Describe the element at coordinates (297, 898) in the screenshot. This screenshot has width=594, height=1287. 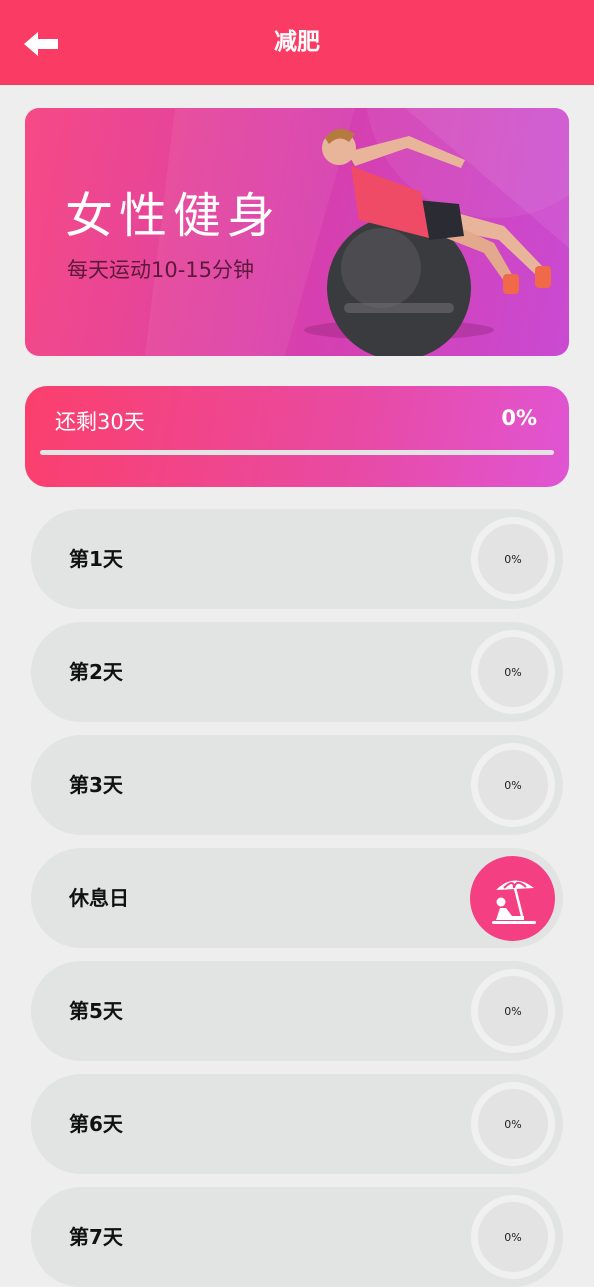
I see `rest-day-item: 休息日` at that location.